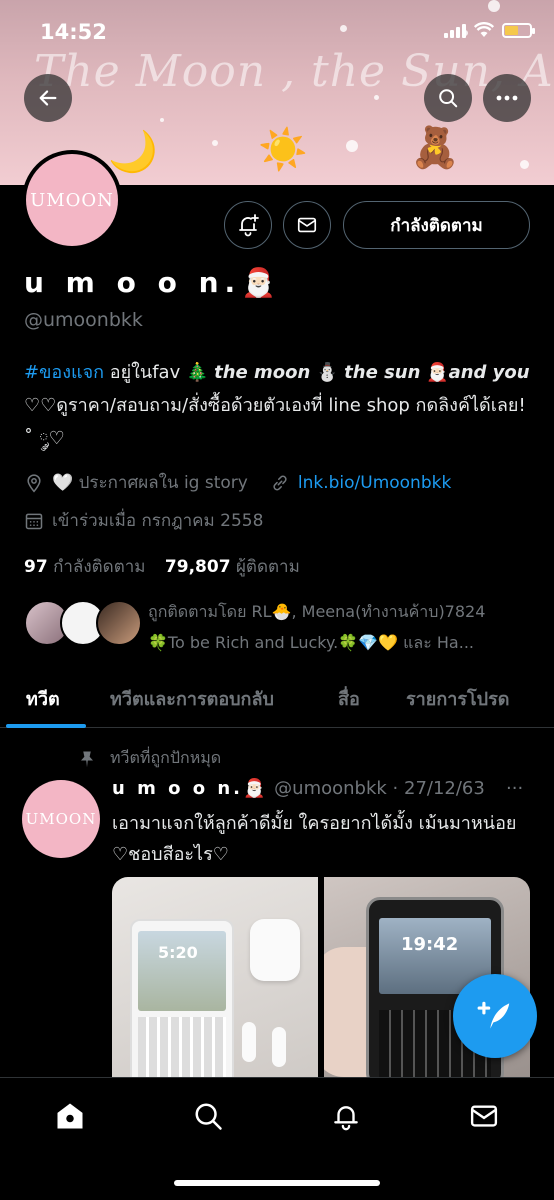 This screenshot has height=1200, width=554. I want to click on profile-joined-row: เข้าร่วมเมื่อ กรกฎาคม 2558, so click(143, 520).